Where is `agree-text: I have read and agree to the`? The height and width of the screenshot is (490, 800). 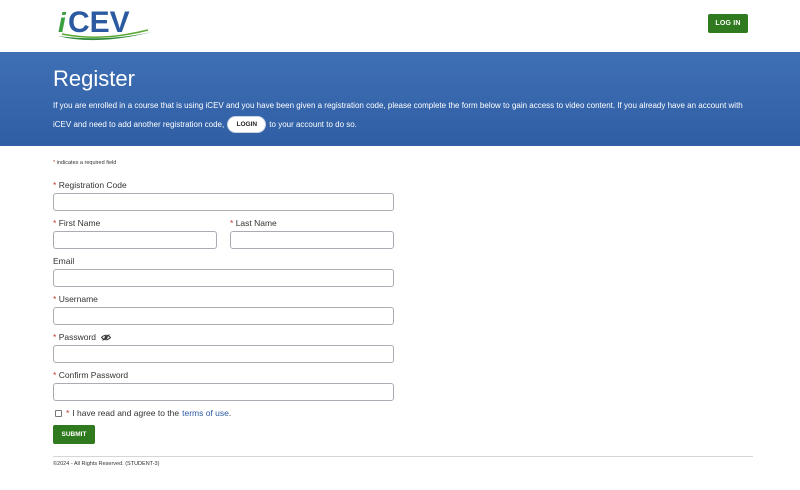 agree-text: I have read and agree to the is located at coordinates (126, 413).